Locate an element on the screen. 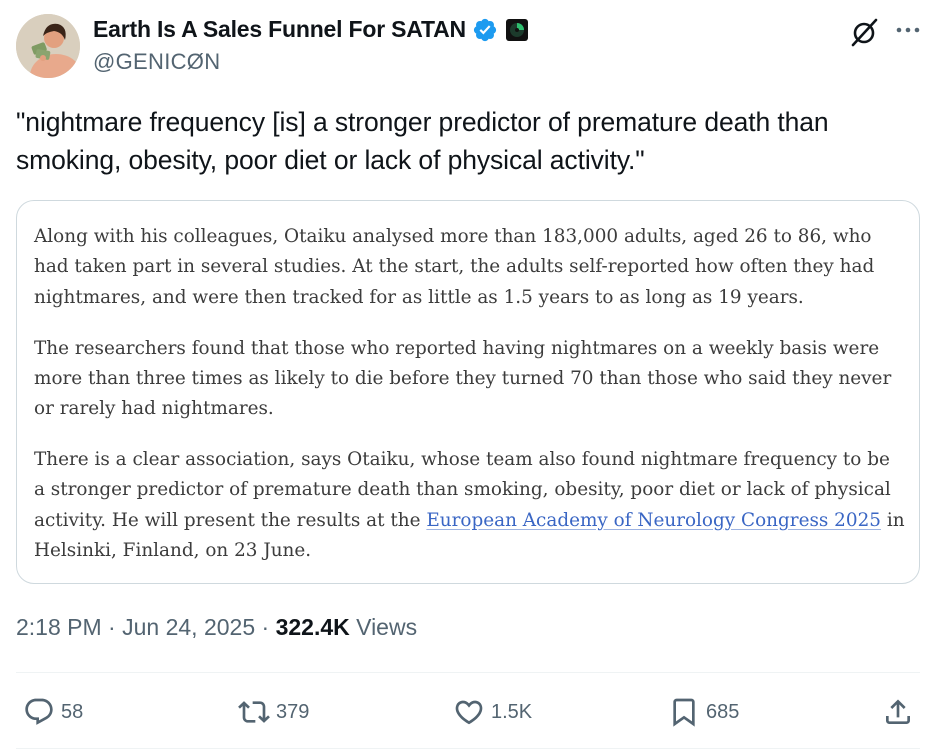 The height and width of the screenshot is (756, 944). views-label: Views is located at coordinates (383, 627).